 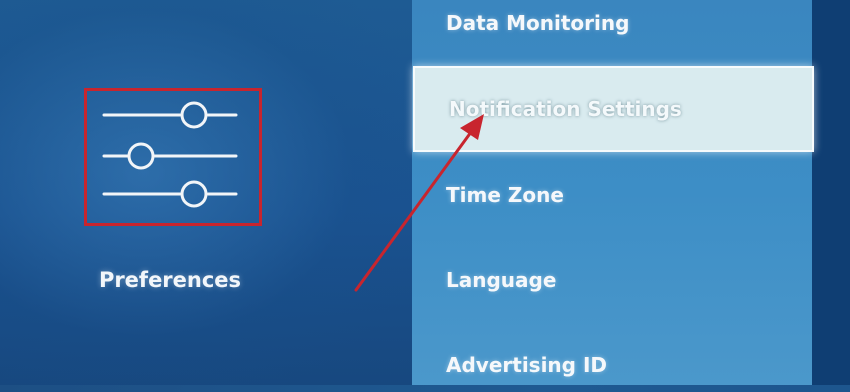 What do you see at coordinates (170, 280) in the screenshot?
I see `preferences-label: Preferences` at bounding box center [170, 280].